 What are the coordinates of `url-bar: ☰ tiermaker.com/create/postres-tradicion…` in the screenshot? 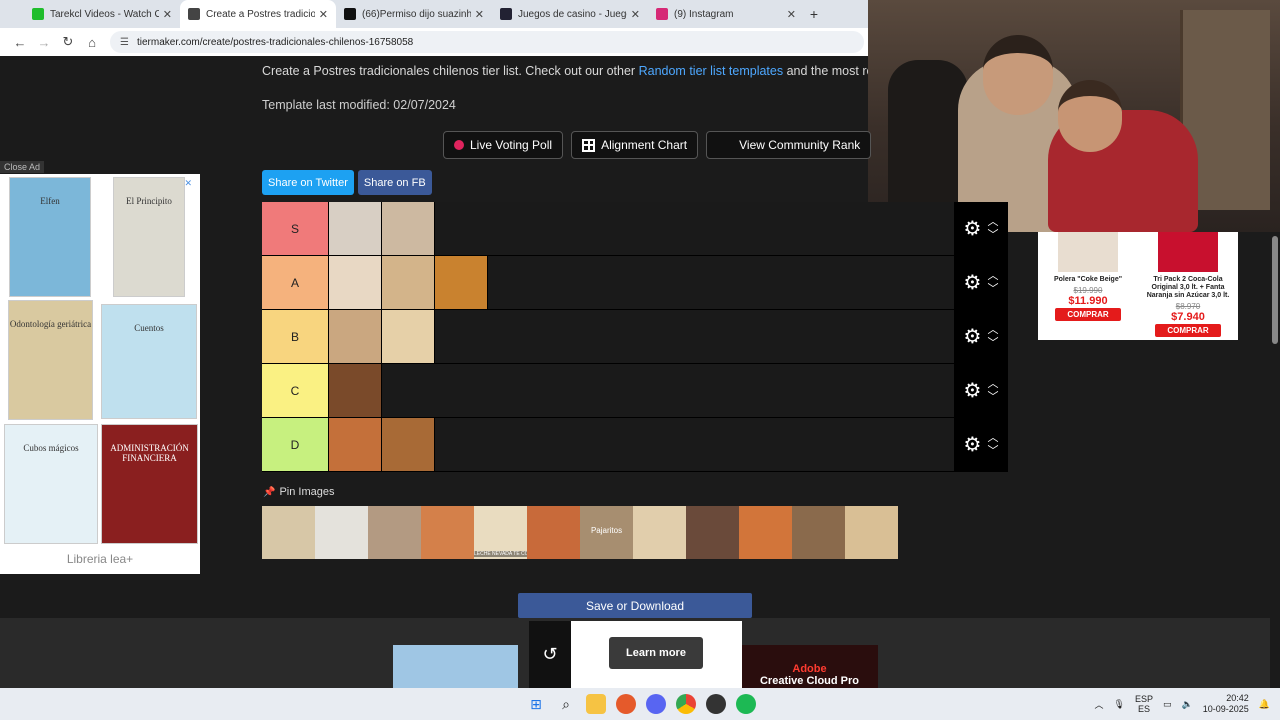 It's located at (487, 42).